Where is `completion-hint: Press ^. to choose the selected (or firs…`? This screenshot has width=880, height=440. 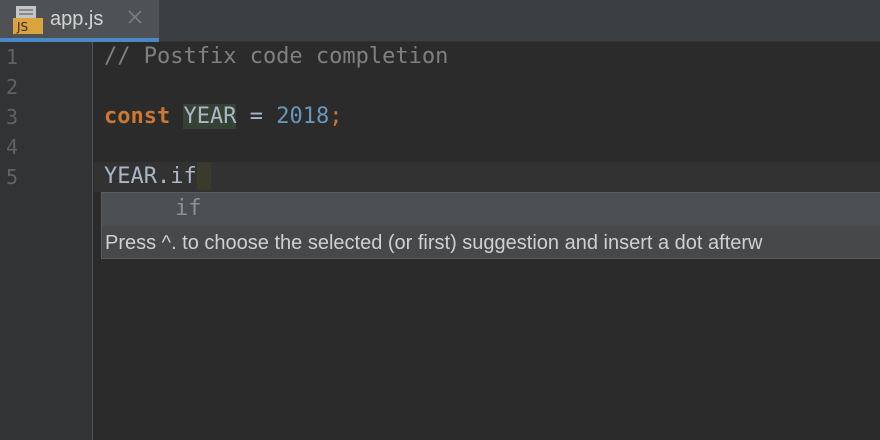
completion-hint: Press ^. to choose the selected (or firs… is located at coordinates (434, 243).